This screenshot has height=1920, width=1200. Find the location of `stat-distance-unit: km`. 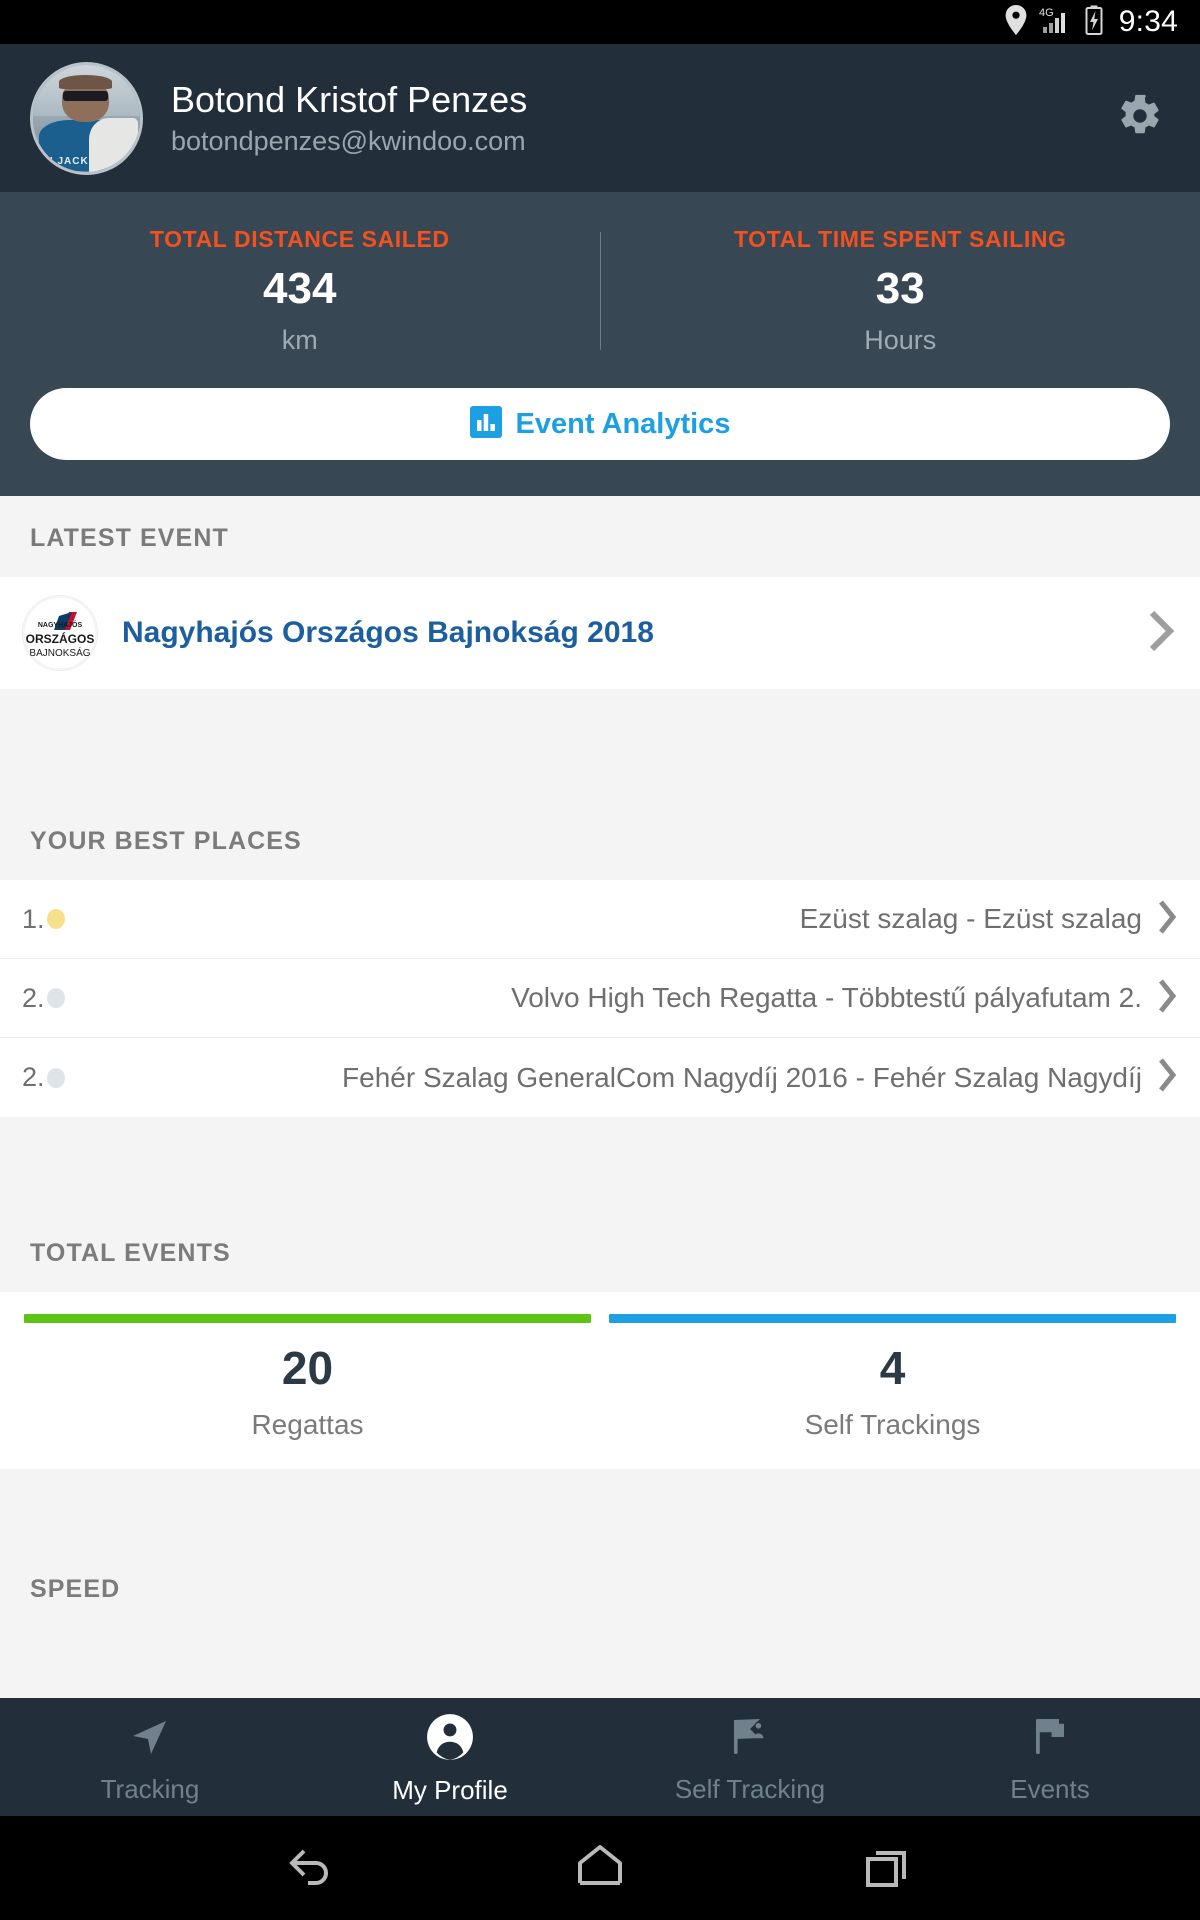

stat-distance-unit: km is located at coordinates (299, 340).